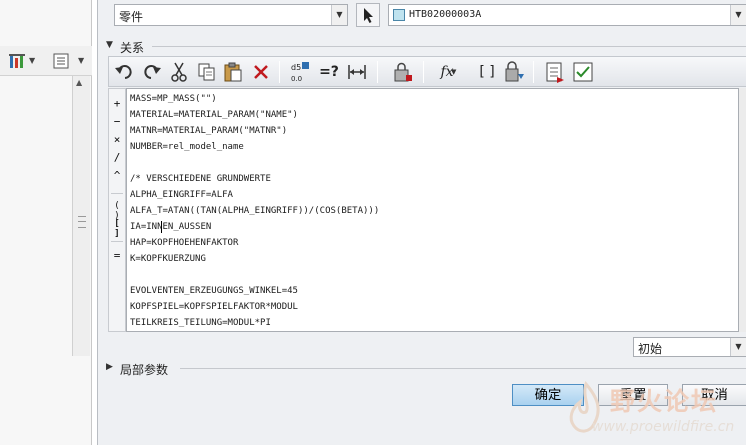 Image resolution: width=746 pixels, height=445 pixels. What do you see at coordinates (742, 210) in the screenshot?
I see `editor-scrollbar` at bounding box center [742, 210].